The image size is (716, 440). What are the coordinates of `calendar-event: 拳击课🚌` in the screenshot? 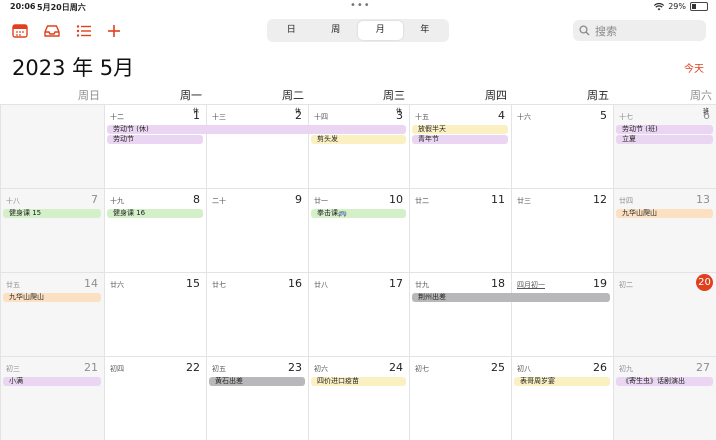 It's located at (358, 213).